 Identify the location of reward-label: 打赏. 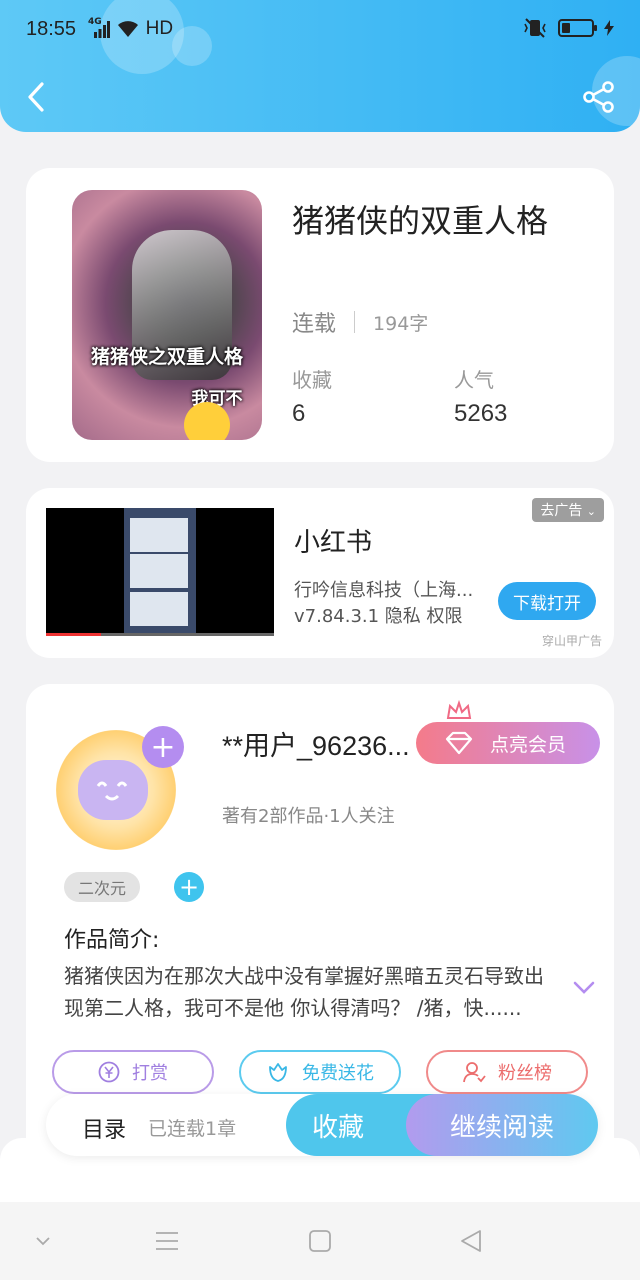
(150, 1073).